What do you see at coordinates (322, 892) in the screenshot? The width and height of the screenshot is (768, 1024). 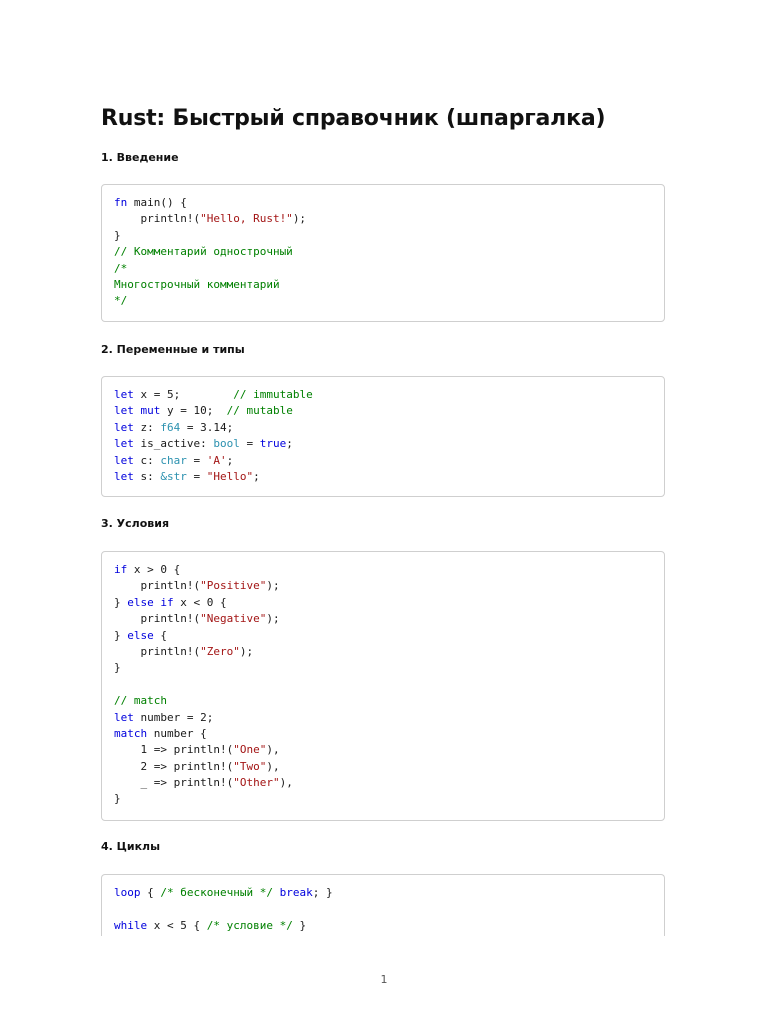 I see `code-text: ; }` at bounding box center [322, 892].